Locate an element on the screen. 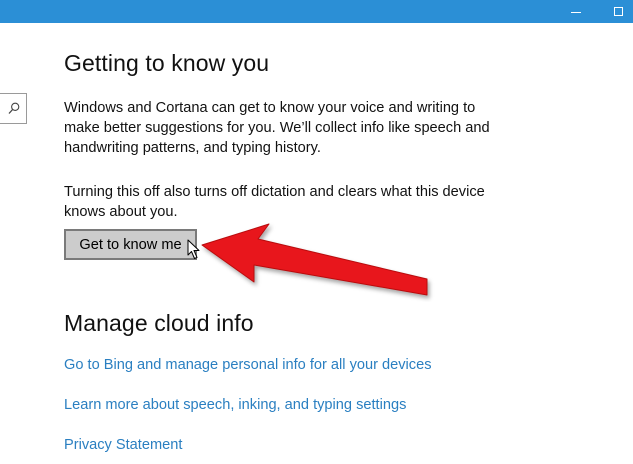 This screenshot has width=633, height=464. minimize-button is located at coordinates (576, 11).